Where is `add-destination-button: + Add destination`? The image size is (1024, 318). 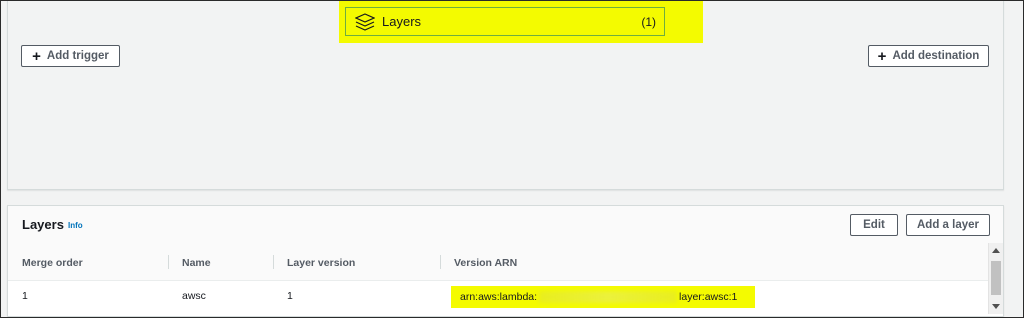 add-destination-button: + Add destination is located at coordinates (928, 56).